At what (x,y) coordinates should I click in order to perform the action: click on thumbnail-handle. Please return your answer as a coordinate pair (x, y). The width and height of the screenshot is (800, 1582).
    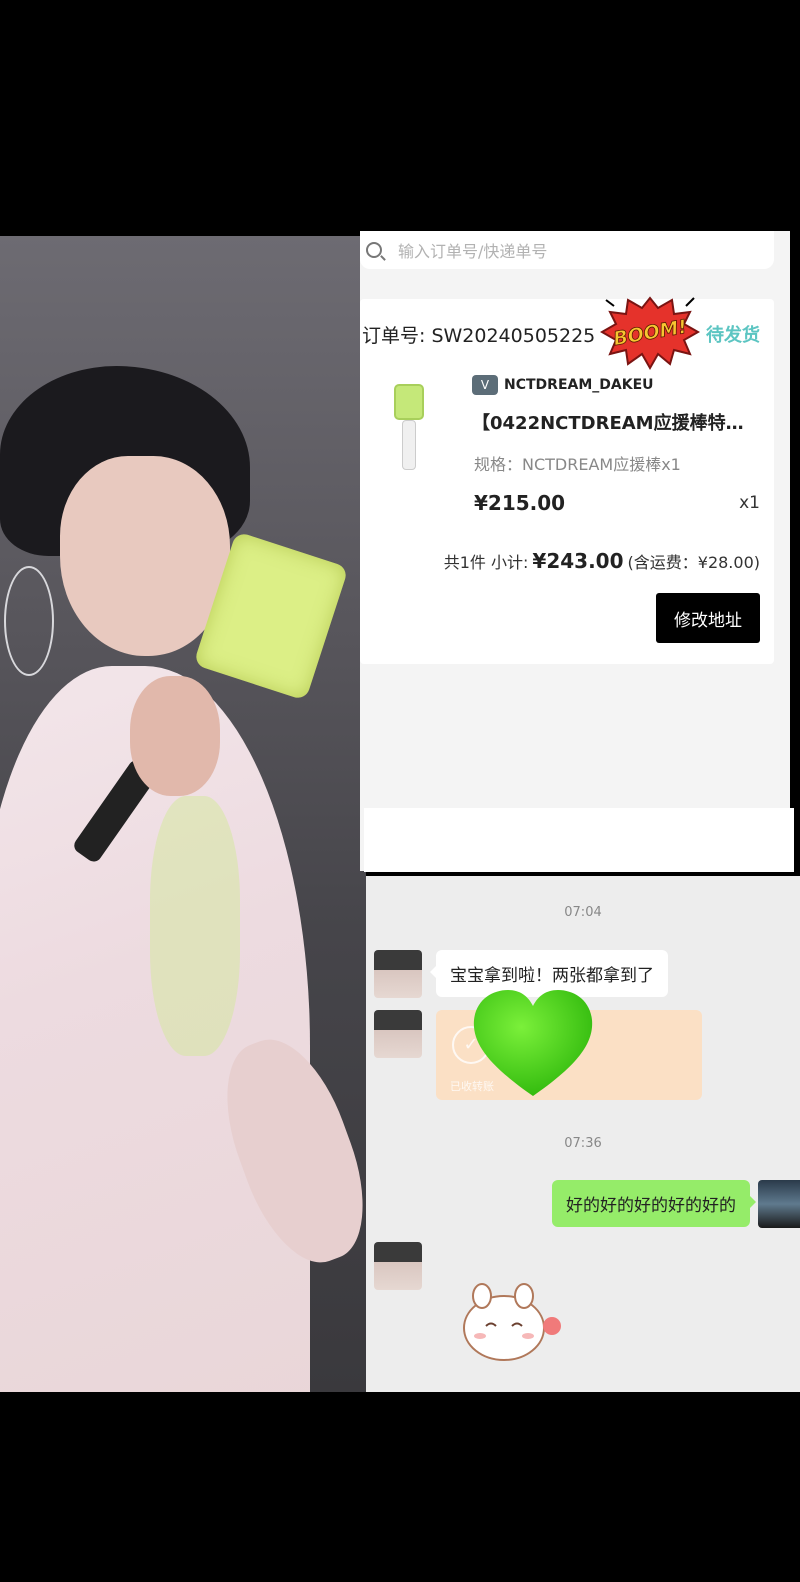
    Looking at the image, I should click on (409, 445).